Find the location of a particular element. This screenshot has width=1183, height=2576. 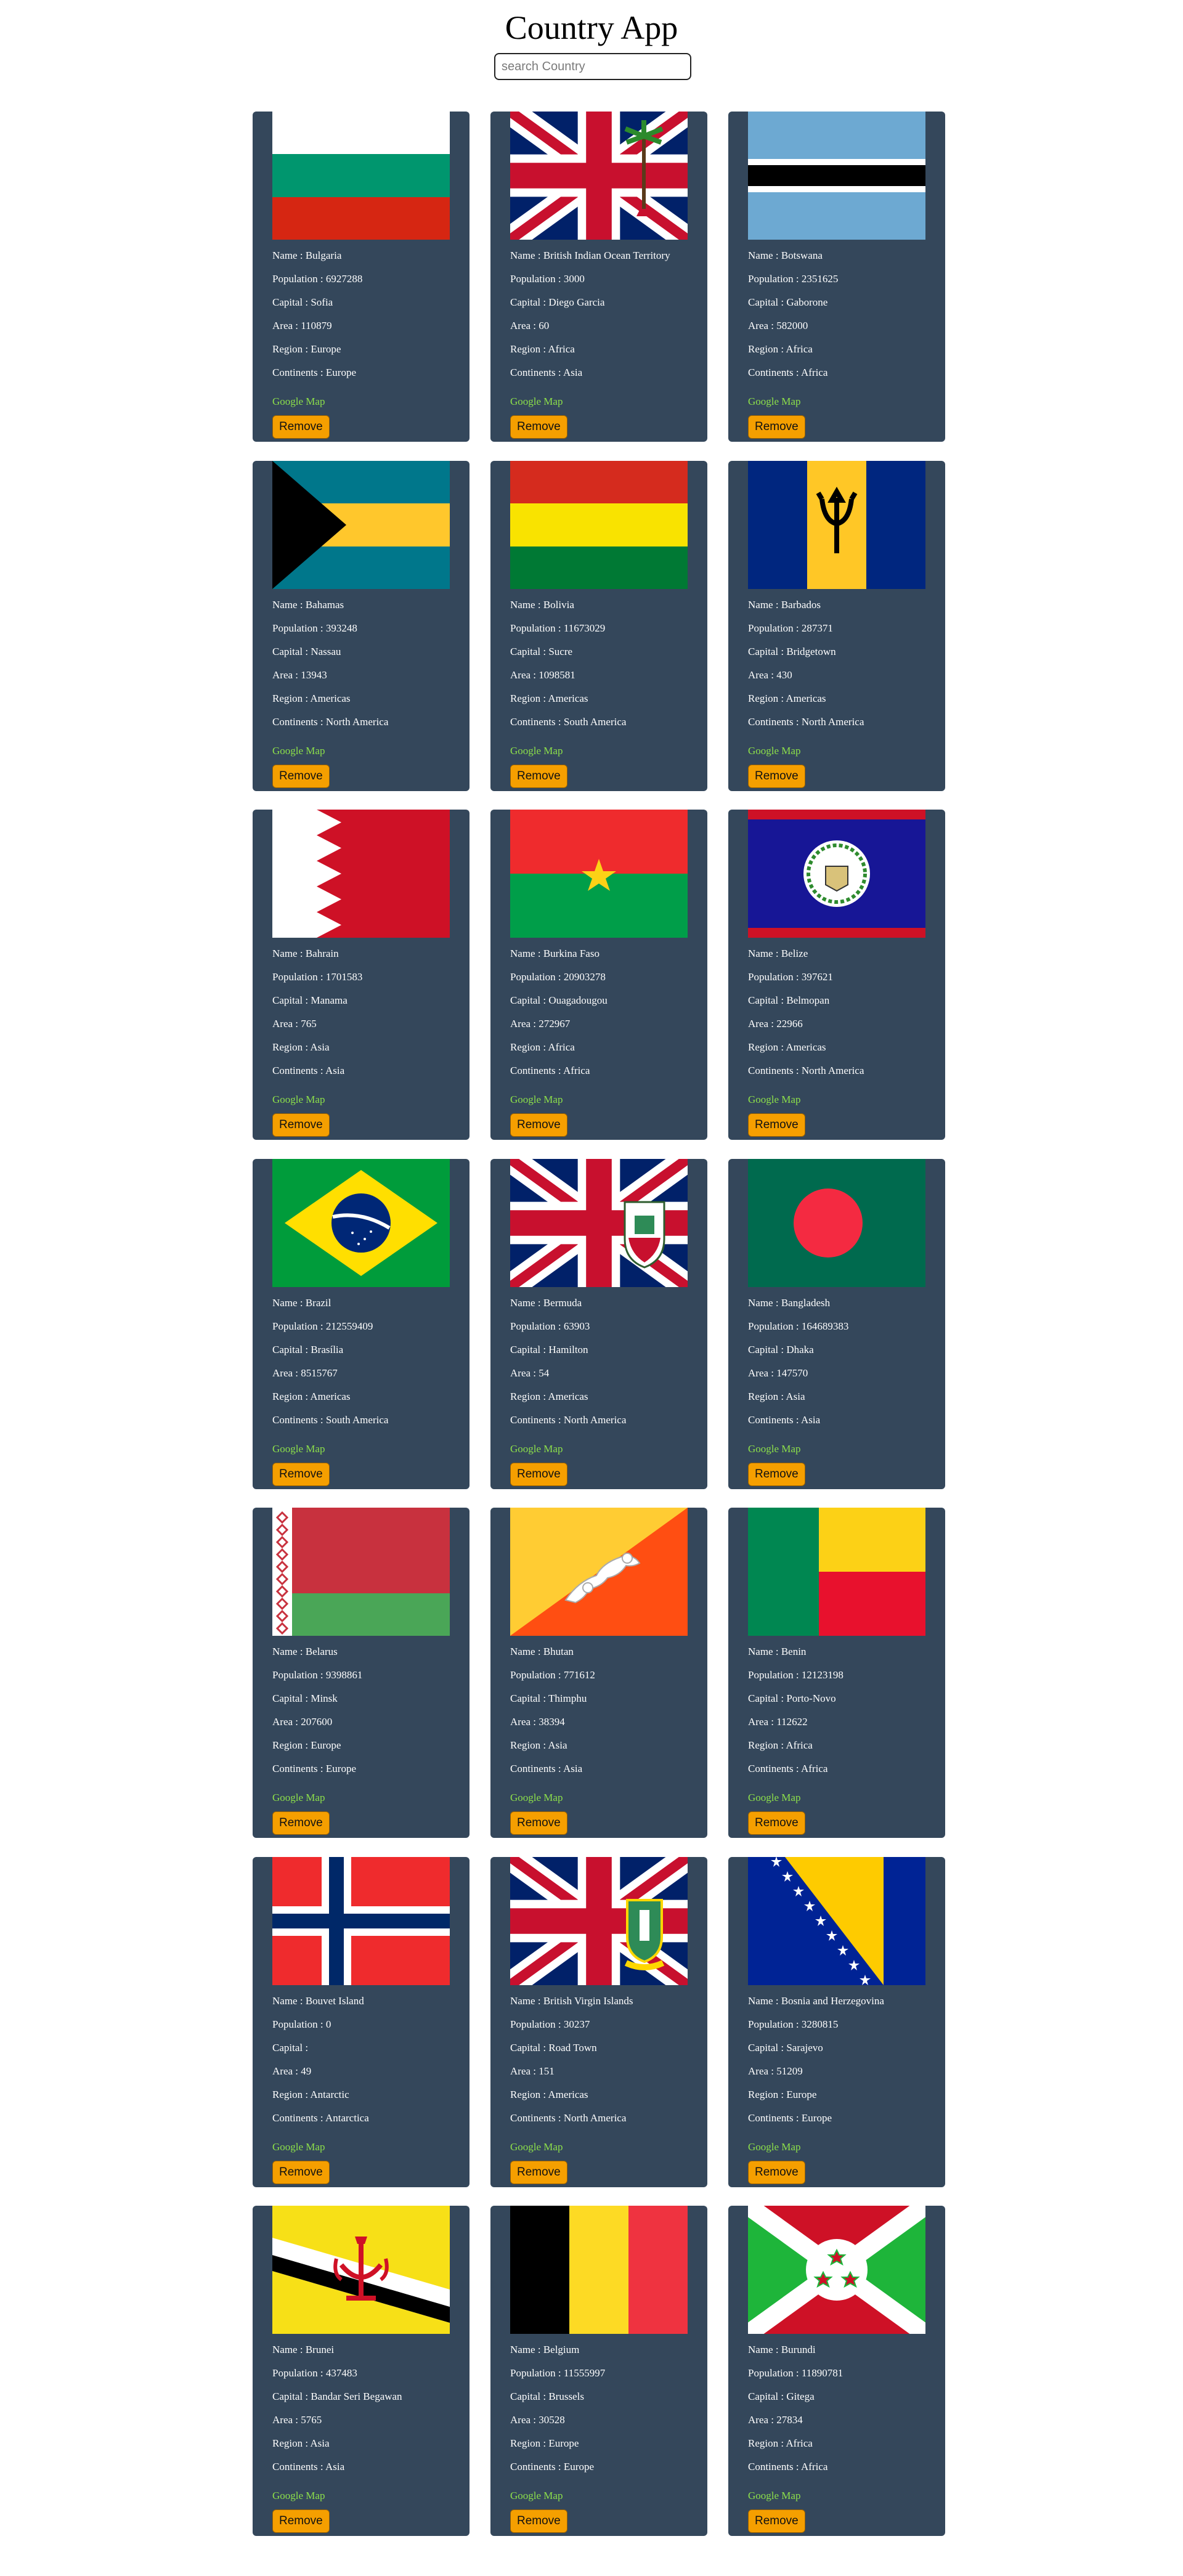

benin-flag is located at coordinates (836, 1572).